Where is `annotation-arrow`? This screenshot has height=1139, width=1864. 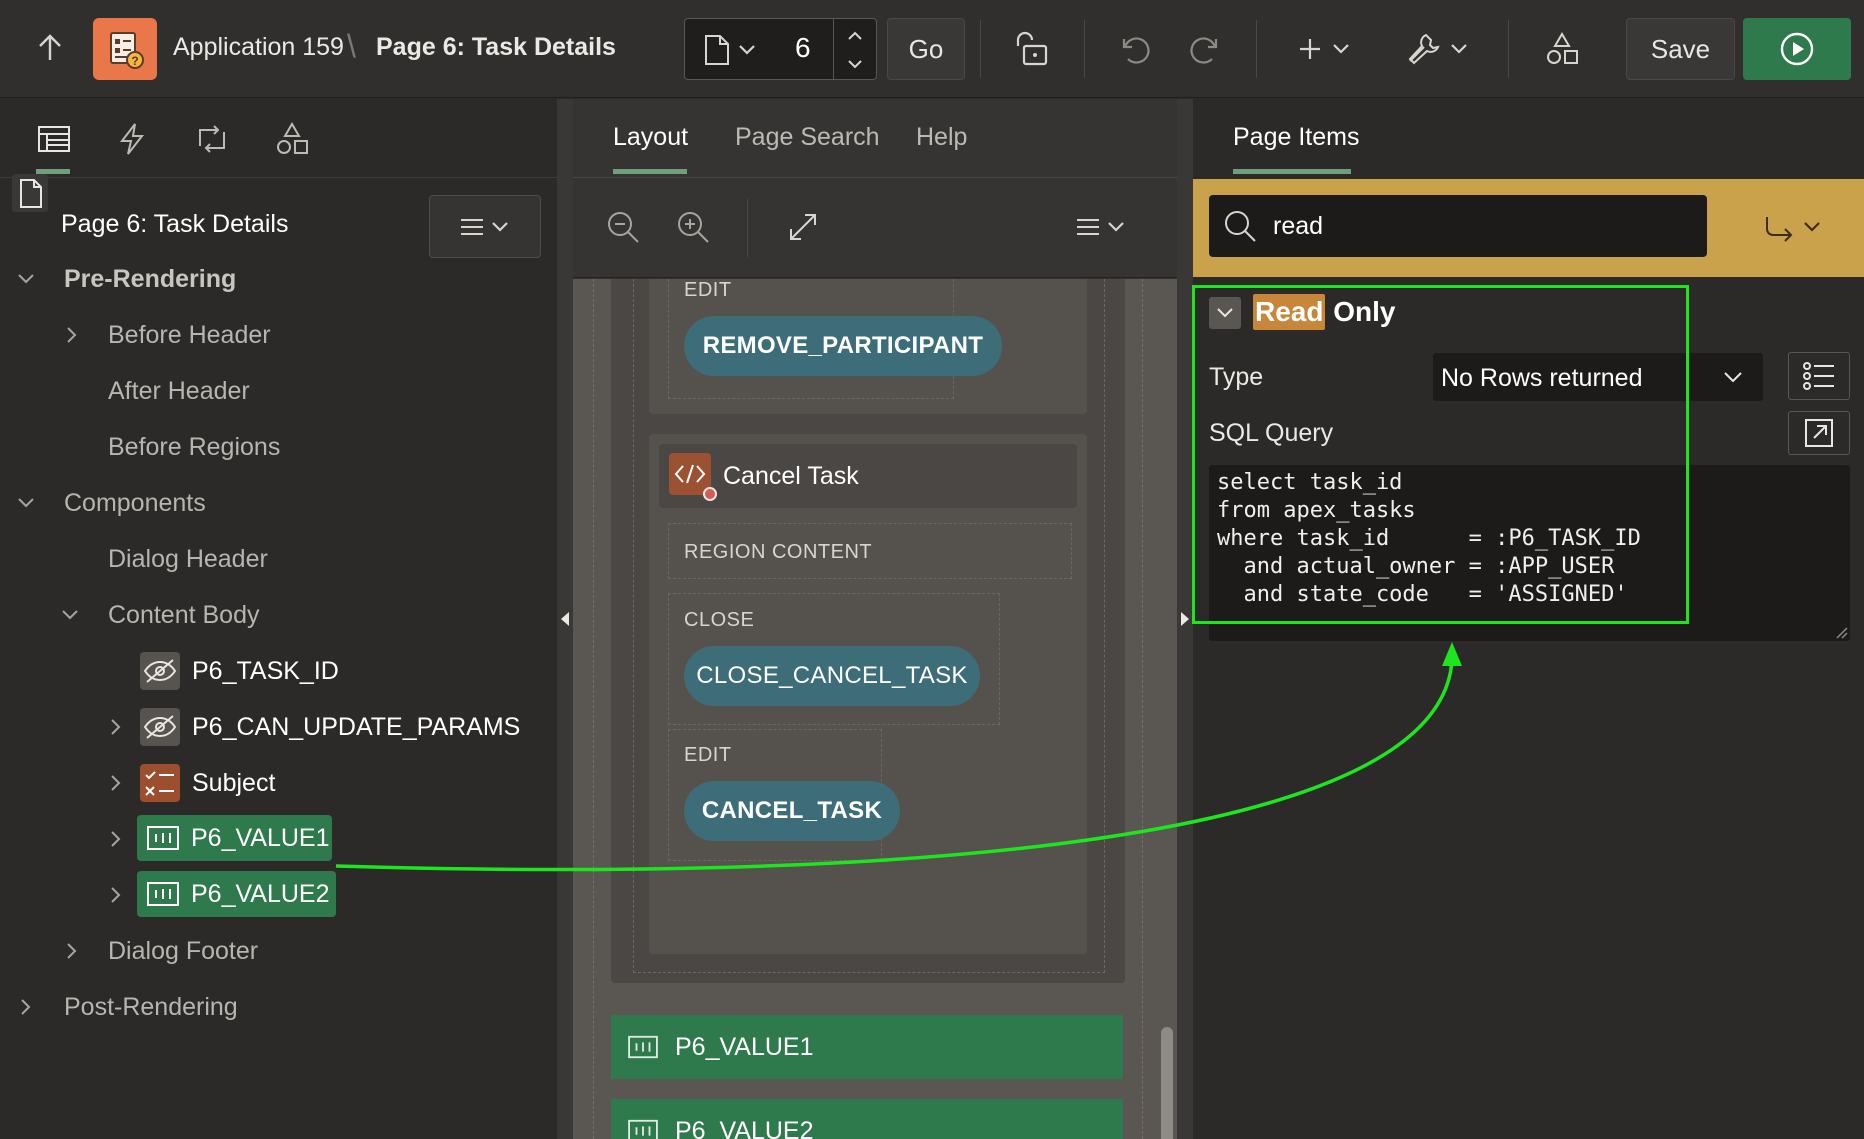 annotation-arrow is located at coordinates (898, 757).